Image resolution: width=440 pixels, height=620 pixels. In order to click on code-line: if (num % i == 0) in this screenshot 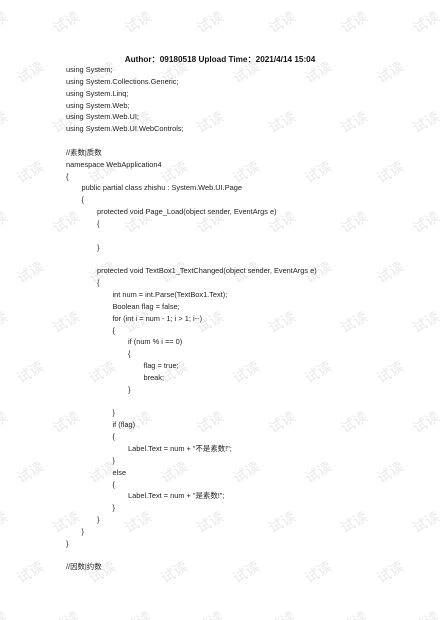, I will do `click(155, 342)`.